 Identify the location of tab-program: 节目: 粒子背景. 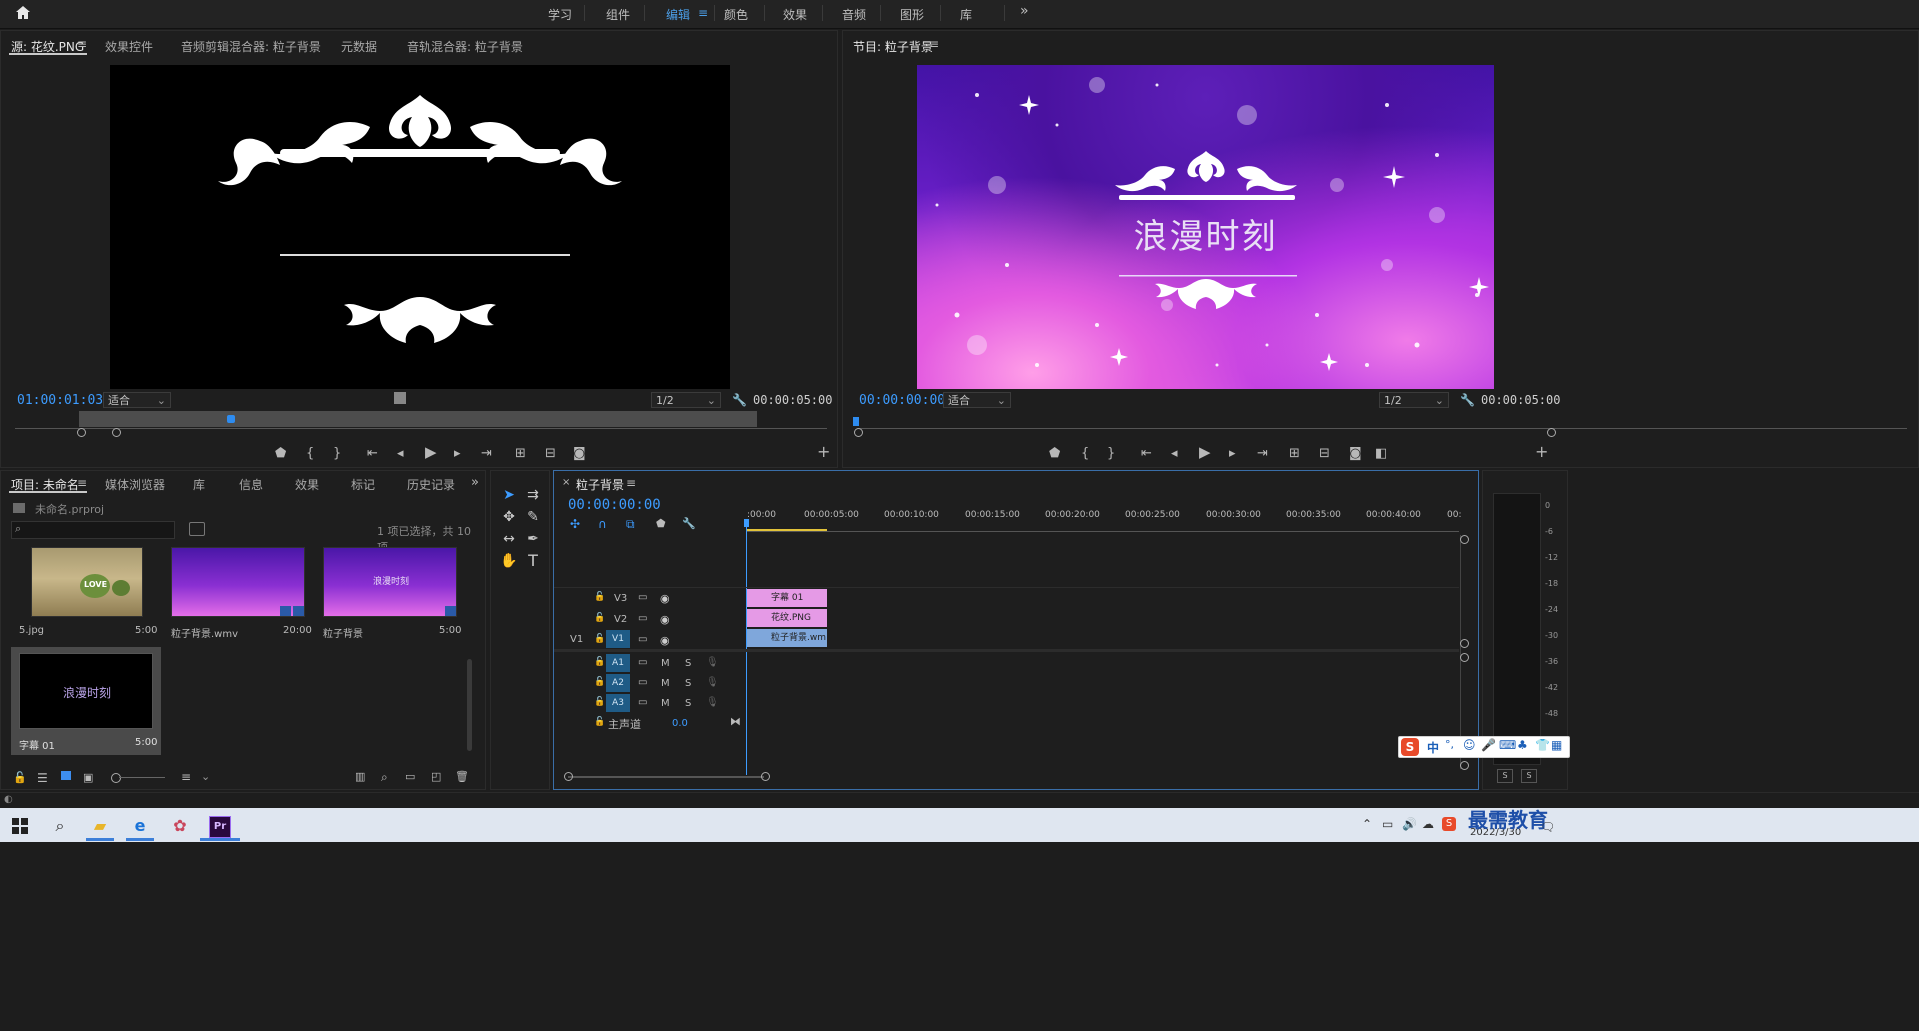
(893, 46).